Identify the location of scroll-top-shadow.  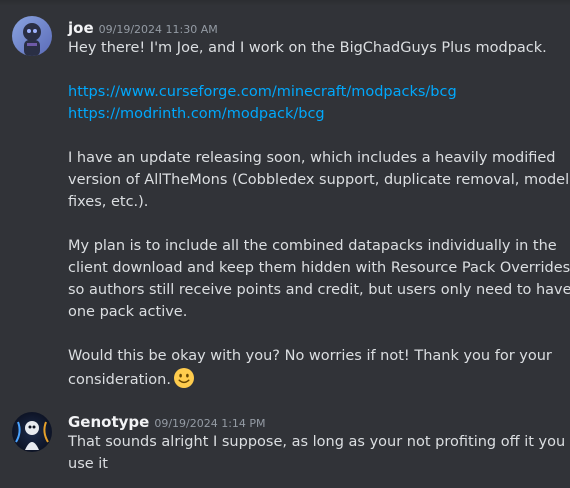
(285, 3).